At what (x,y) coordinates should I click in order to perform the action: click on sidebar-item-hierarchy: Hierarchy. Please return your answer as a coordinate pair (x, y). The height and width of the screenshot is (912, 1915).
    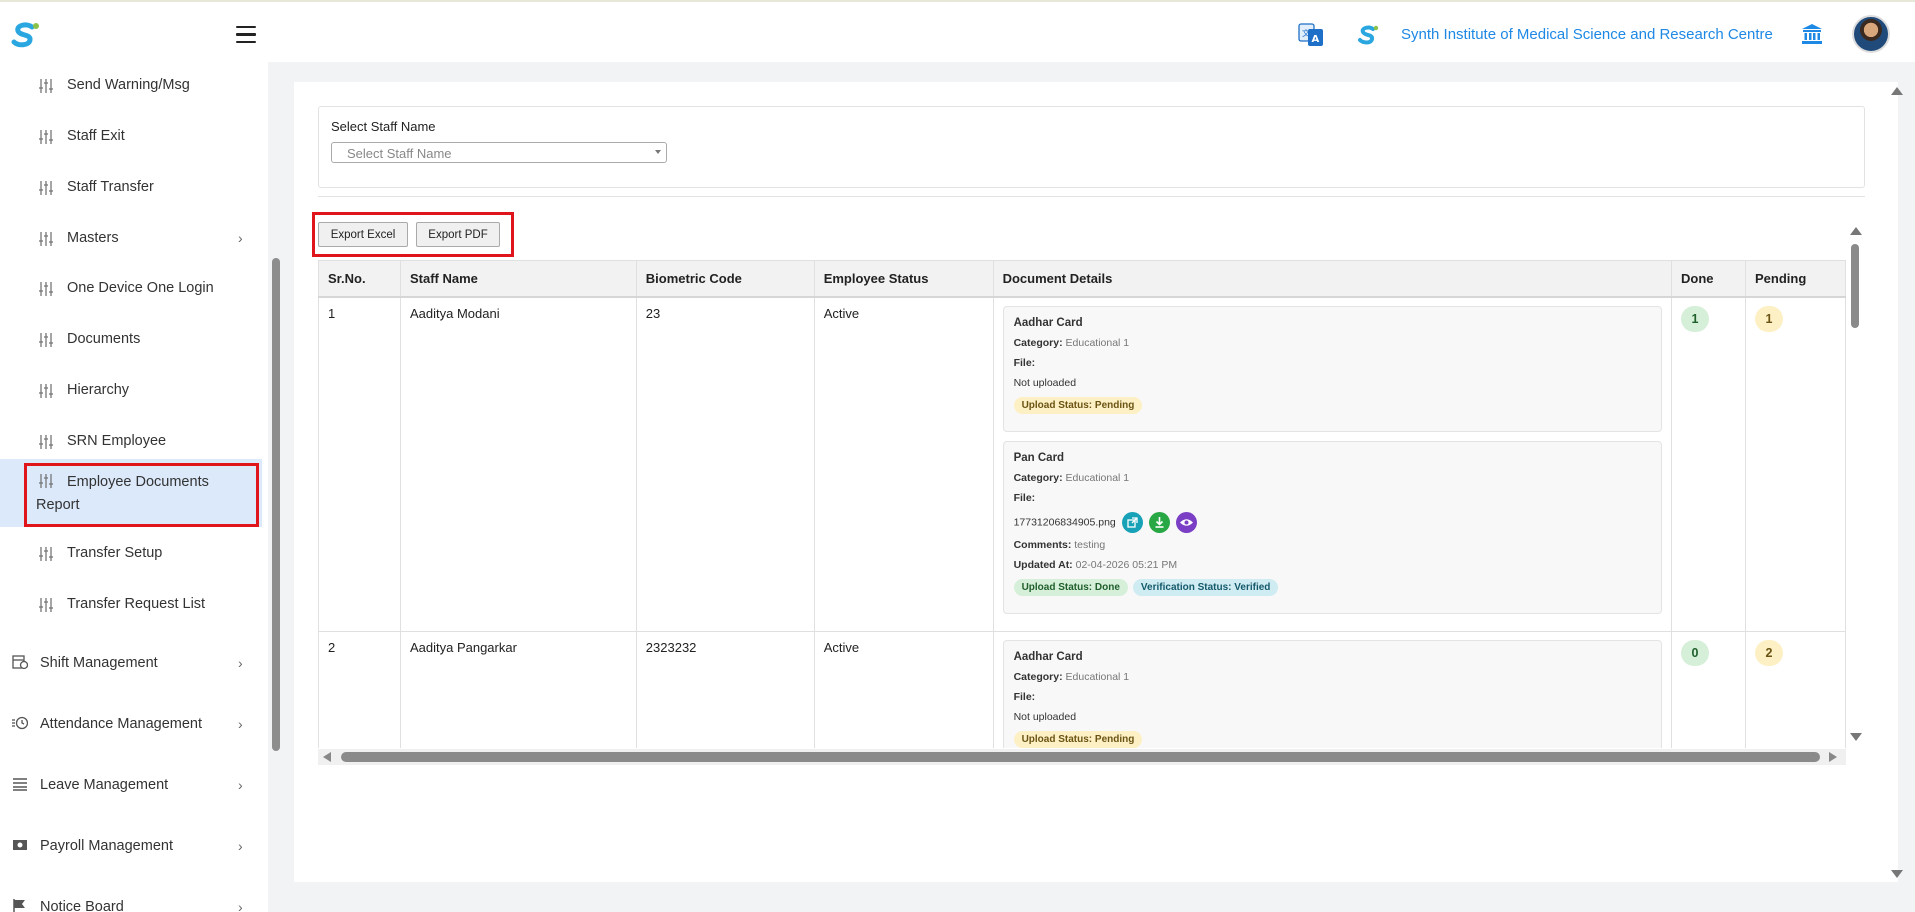
    Looking at the image, I should click on (131, 390).